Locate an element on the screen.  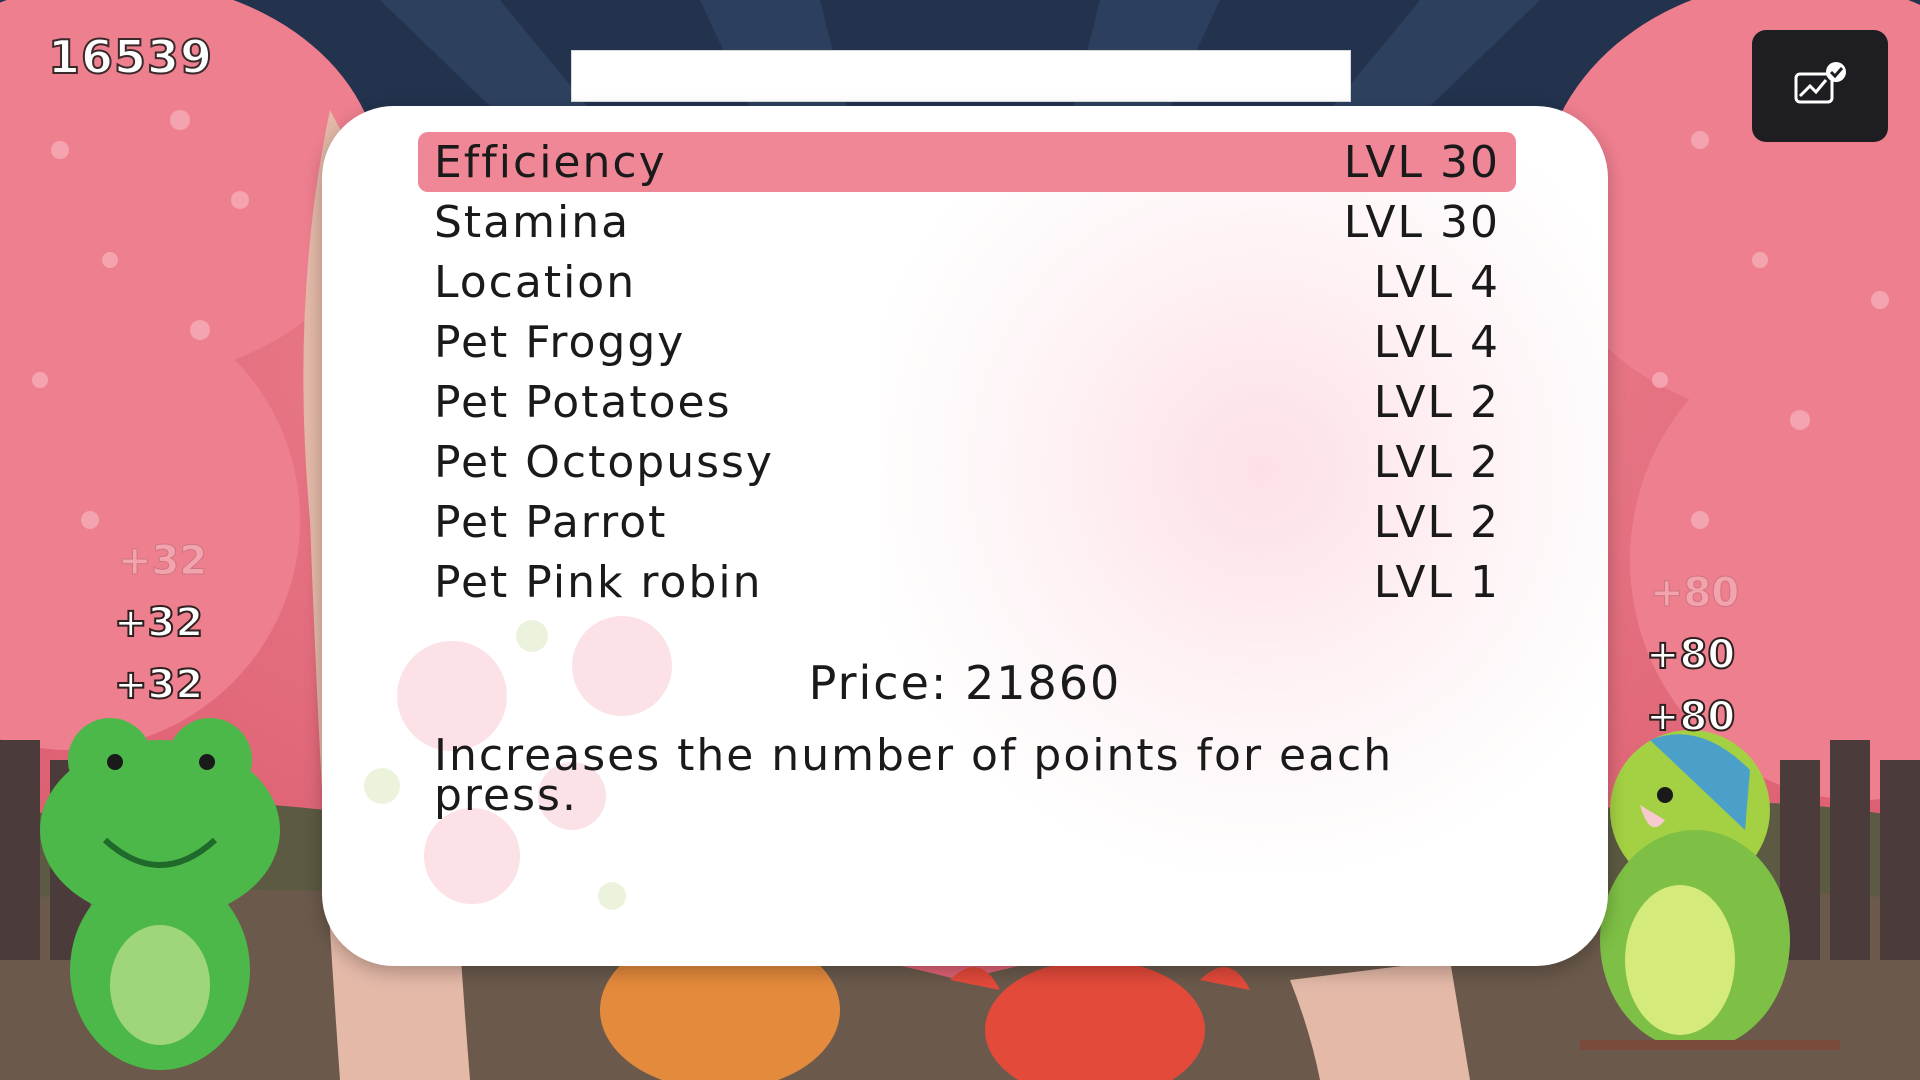
upgrade-item-pet-octopussy: Pet Octopussy LVL 2 is located at coordinates (967, 462).